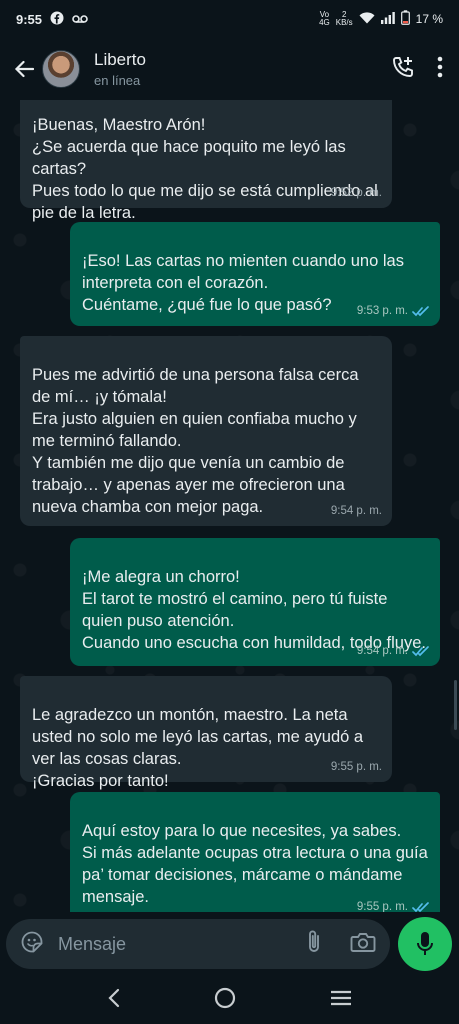 The image size is (459, 1024). I want to click on voice-message-button, so click(425, 944).